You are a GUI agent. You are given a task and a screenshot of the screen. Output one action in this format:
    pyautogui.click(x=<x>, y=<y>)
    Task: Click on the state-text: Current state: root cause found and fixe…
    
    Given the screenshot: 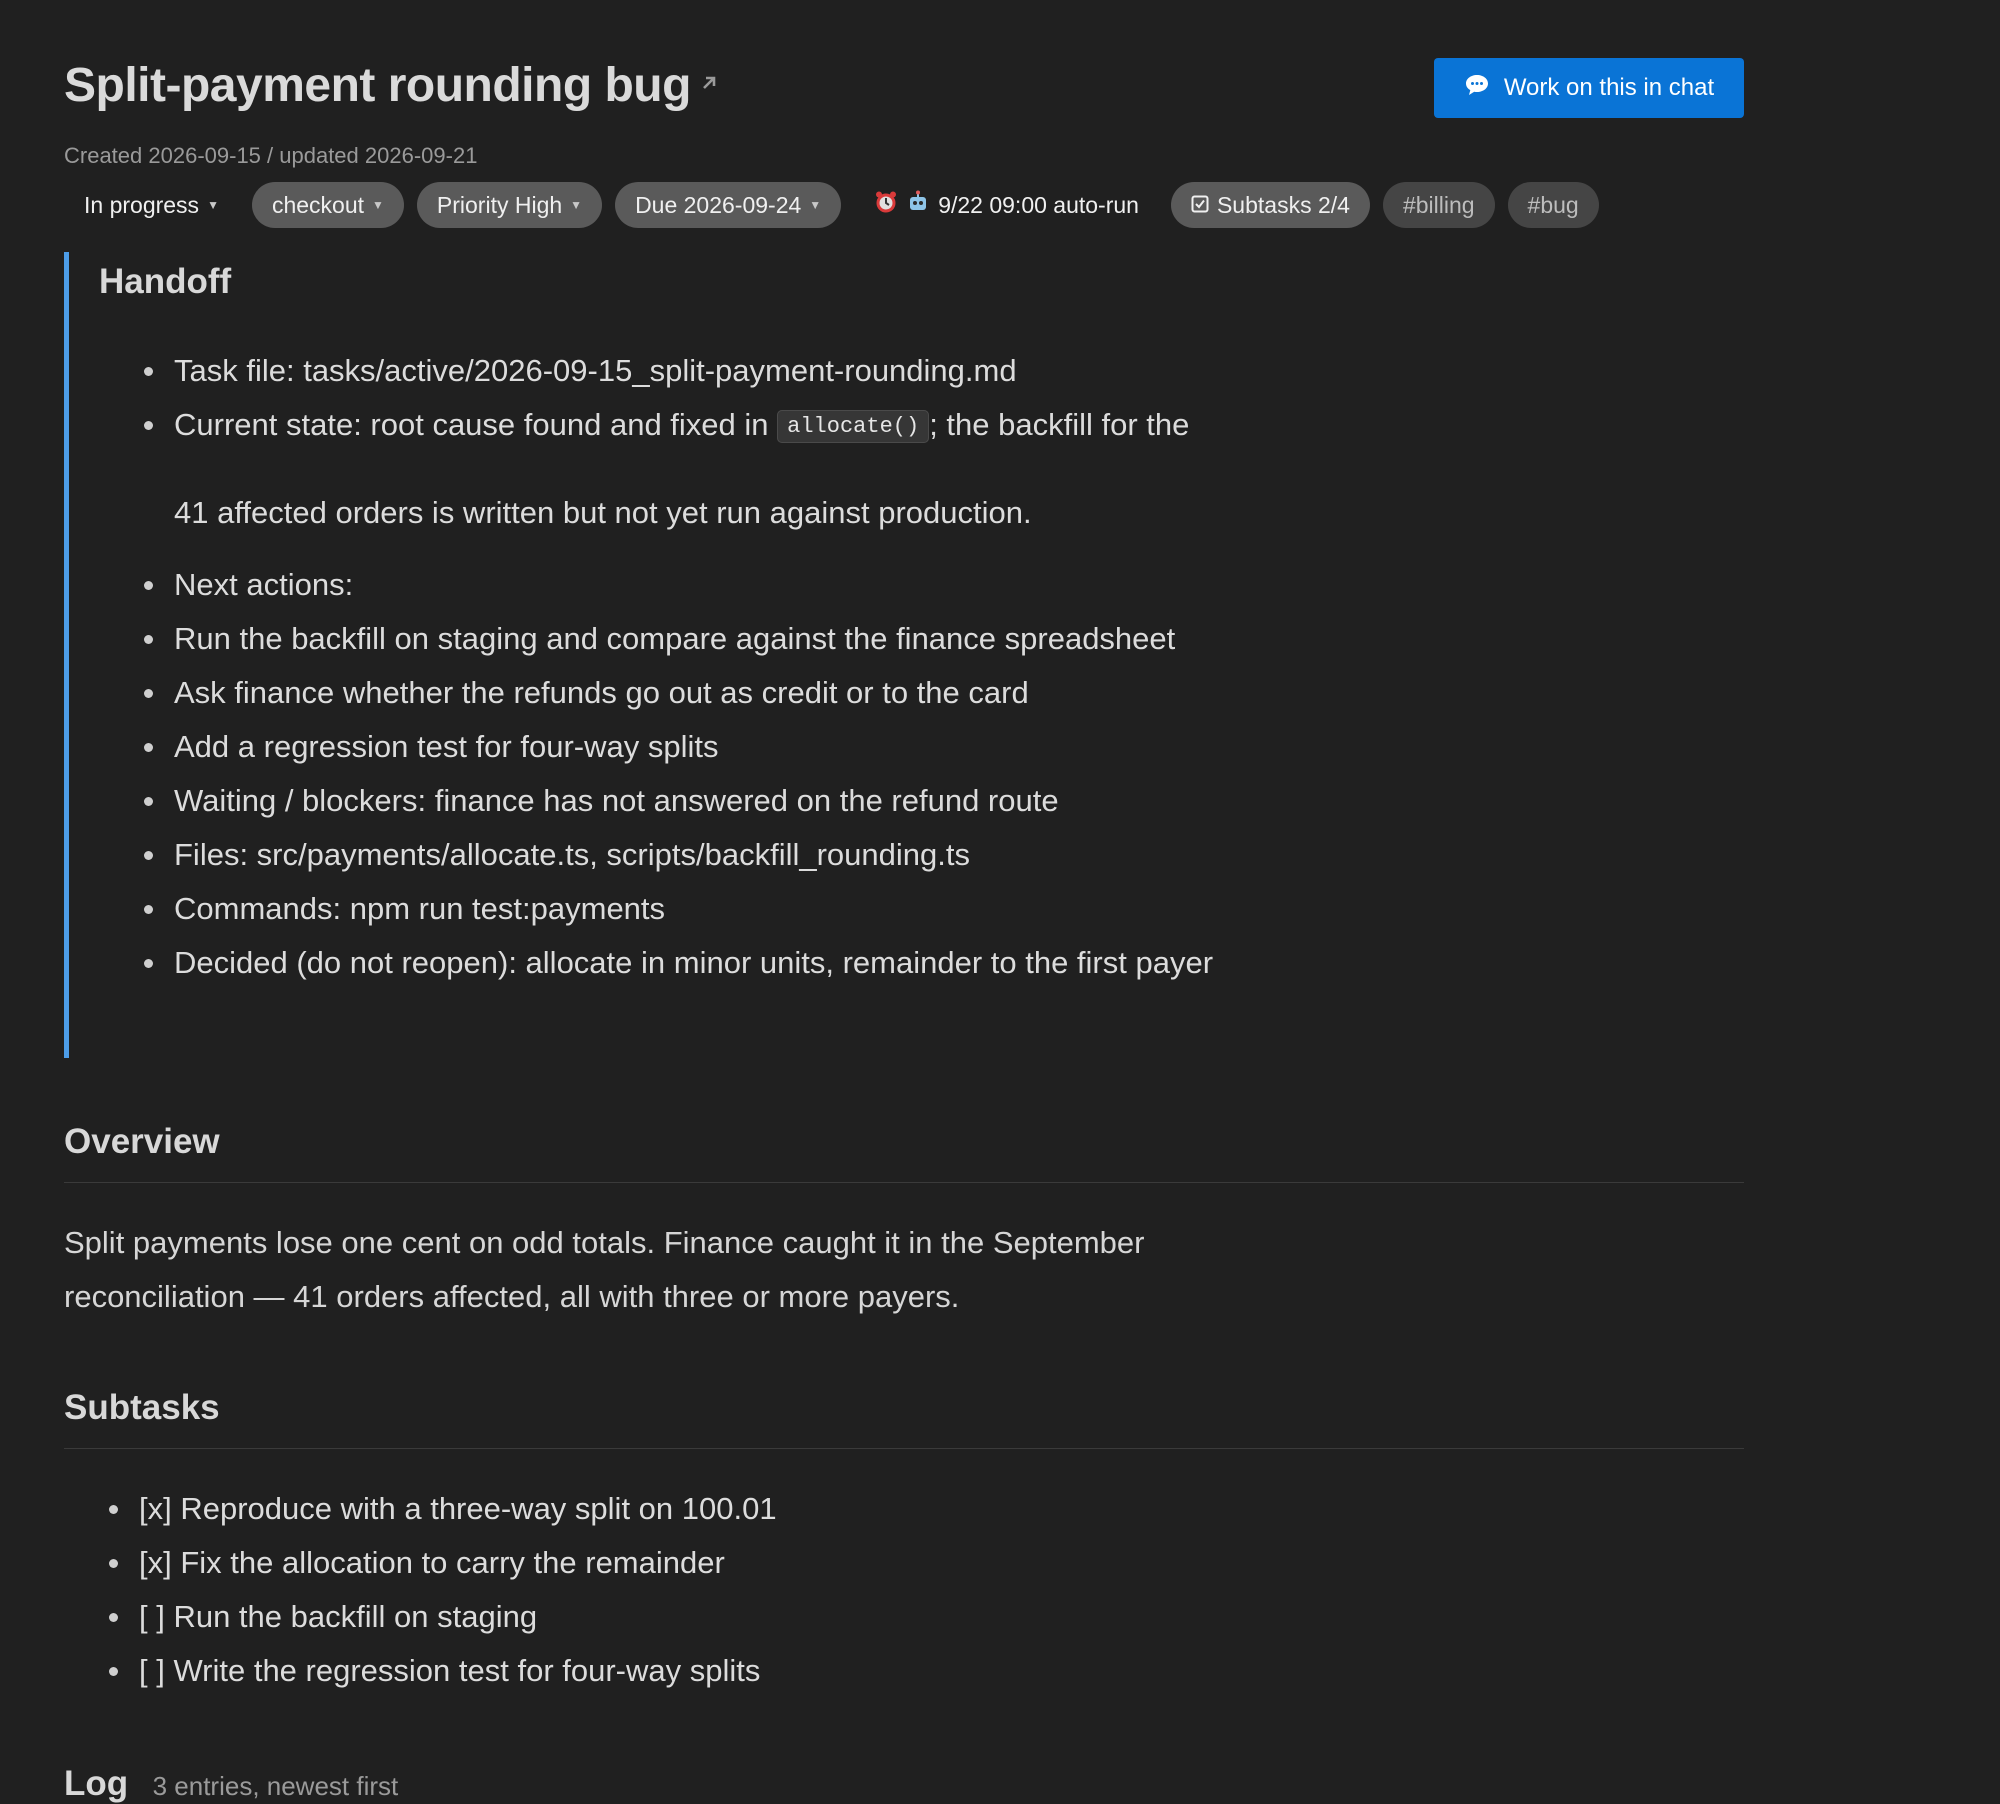 What is the action you would take?
    pyautogui.click(x=471, y=424)
    